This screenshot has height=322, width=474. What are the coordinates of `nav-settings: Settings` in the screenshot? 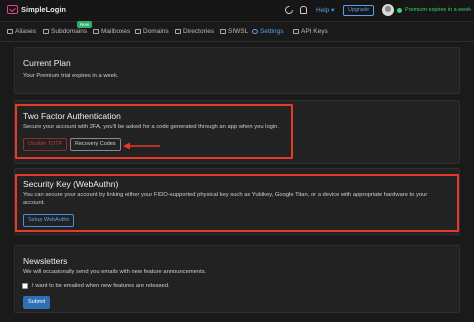 It's located at (268, 31).